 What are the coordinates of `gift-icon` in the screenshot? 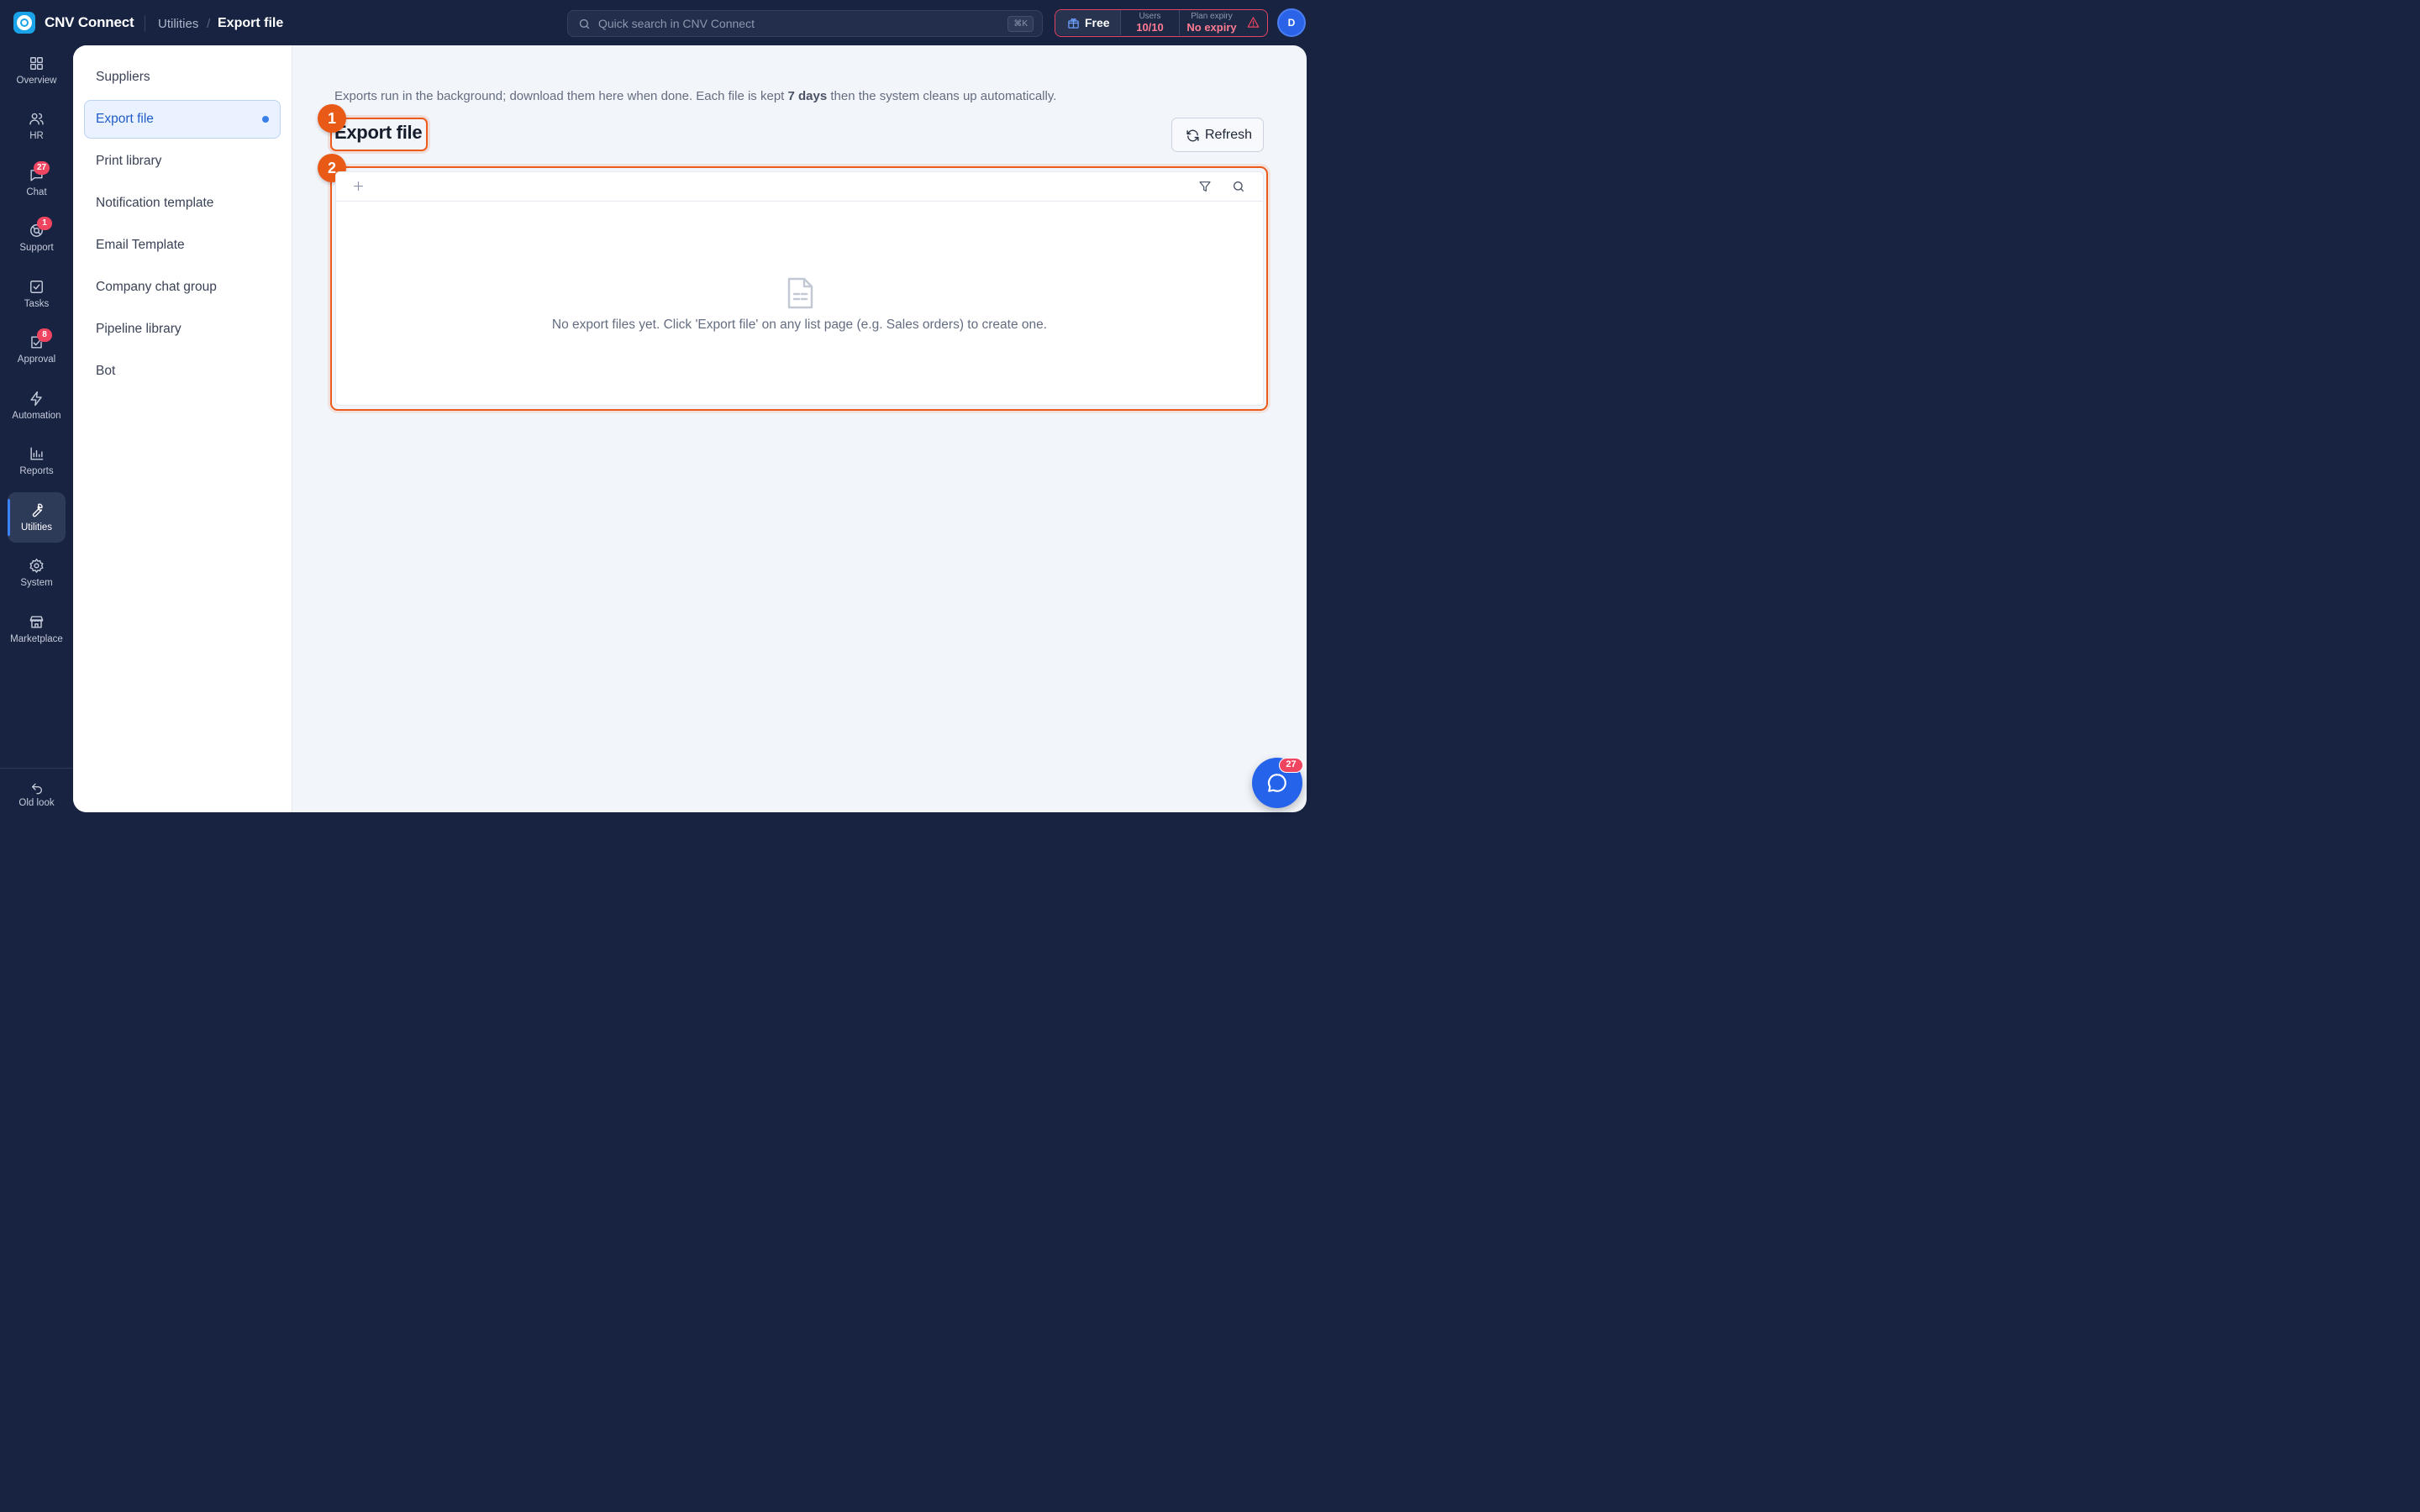 It's located at (1073, 23).